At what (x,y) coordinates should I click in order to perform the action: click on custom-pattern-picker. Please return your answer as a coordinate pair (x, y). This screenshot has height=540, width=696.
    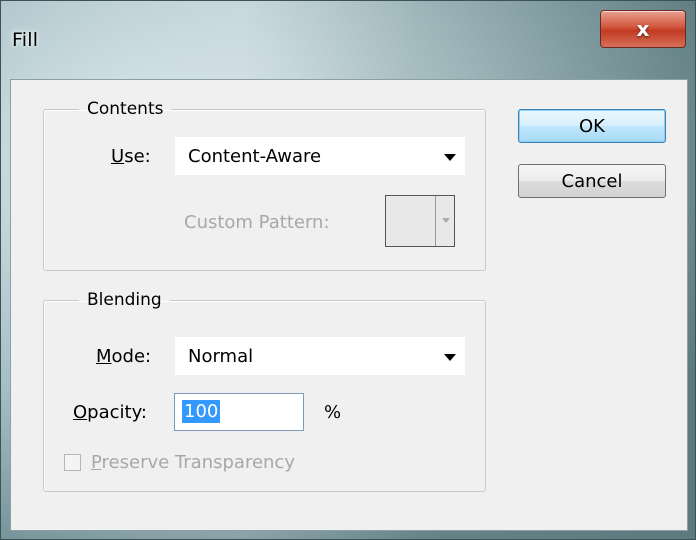
    Looking at the image, I should click on (420, 221).